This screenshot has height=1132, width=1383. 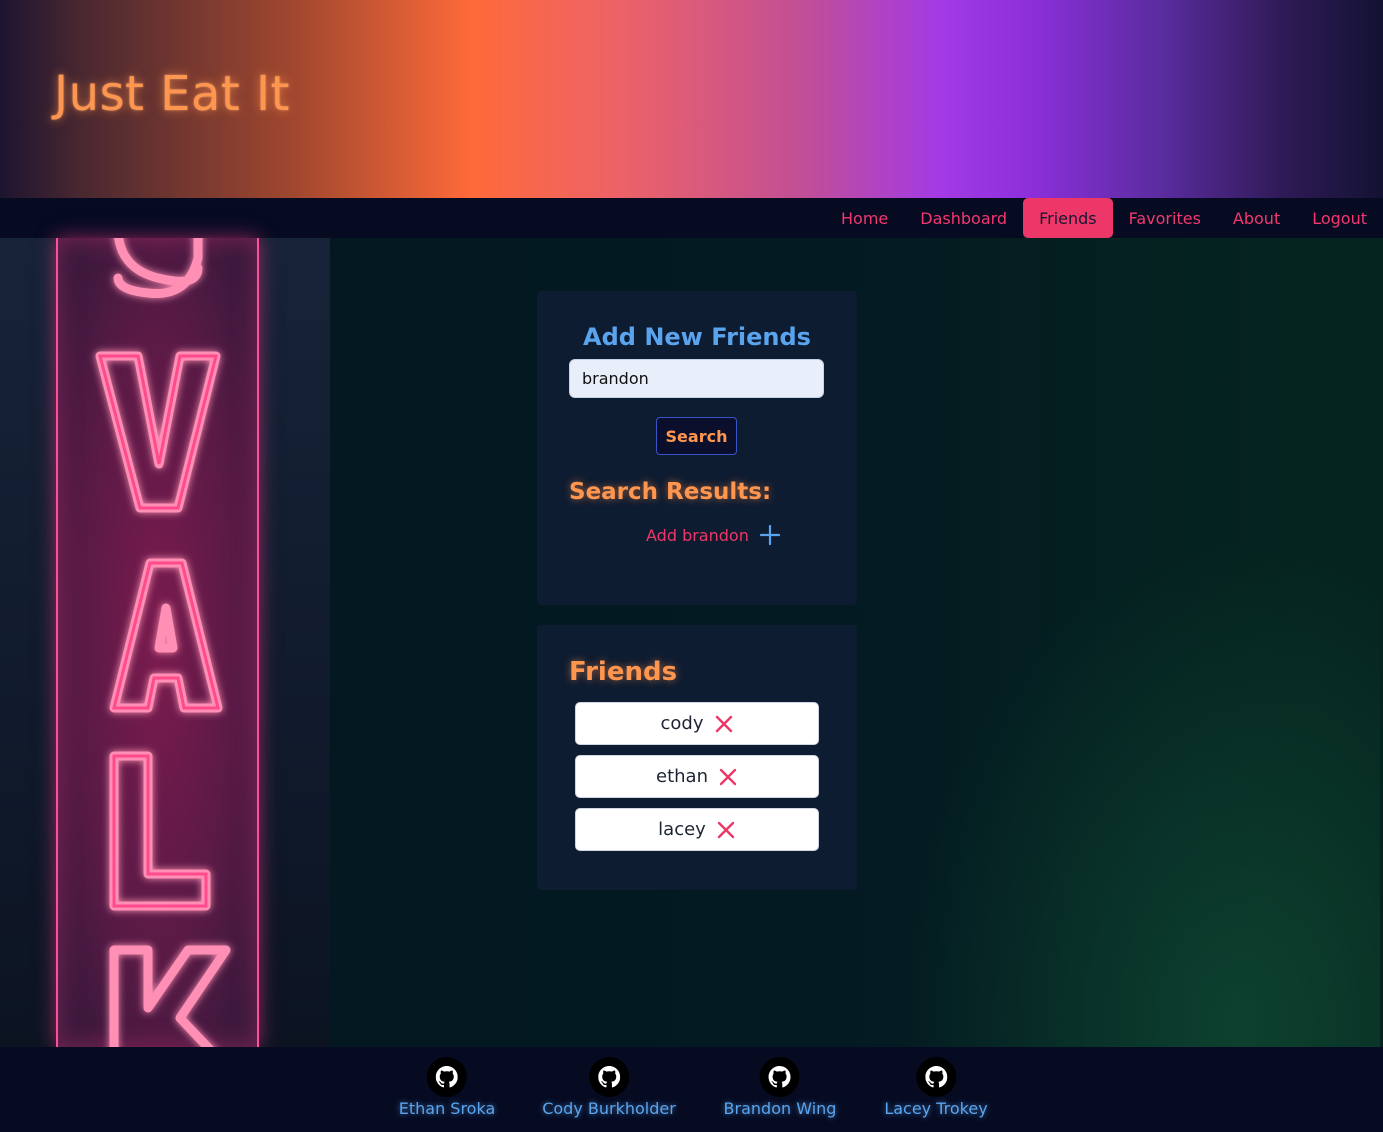 What do you see at coordinates (609, 1108) in the screenshot?
I see `author-name: Cody Burkholder` at bounding box center [609, 1108].